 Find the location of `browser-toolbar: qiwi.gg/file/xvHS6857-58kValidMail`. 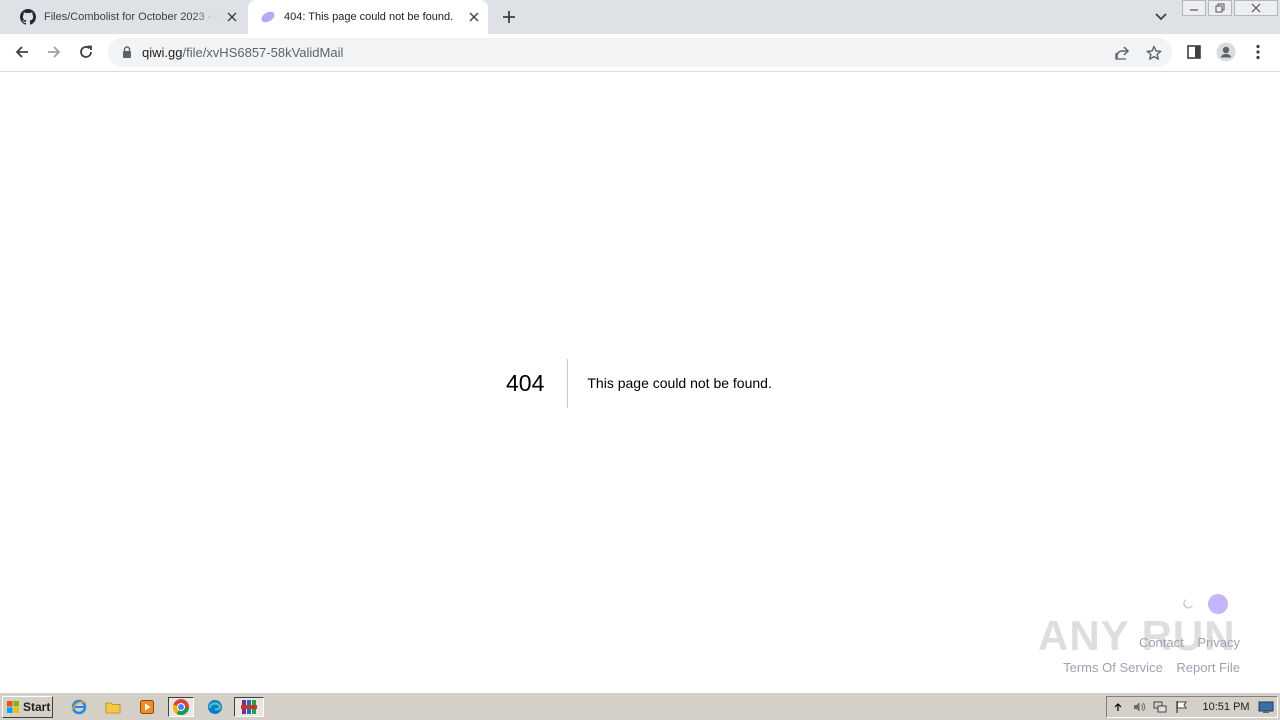

browser-toolbar: qiwi.gg/file/xvHS6857-58kValidMail is located at coordinates (640, 53).